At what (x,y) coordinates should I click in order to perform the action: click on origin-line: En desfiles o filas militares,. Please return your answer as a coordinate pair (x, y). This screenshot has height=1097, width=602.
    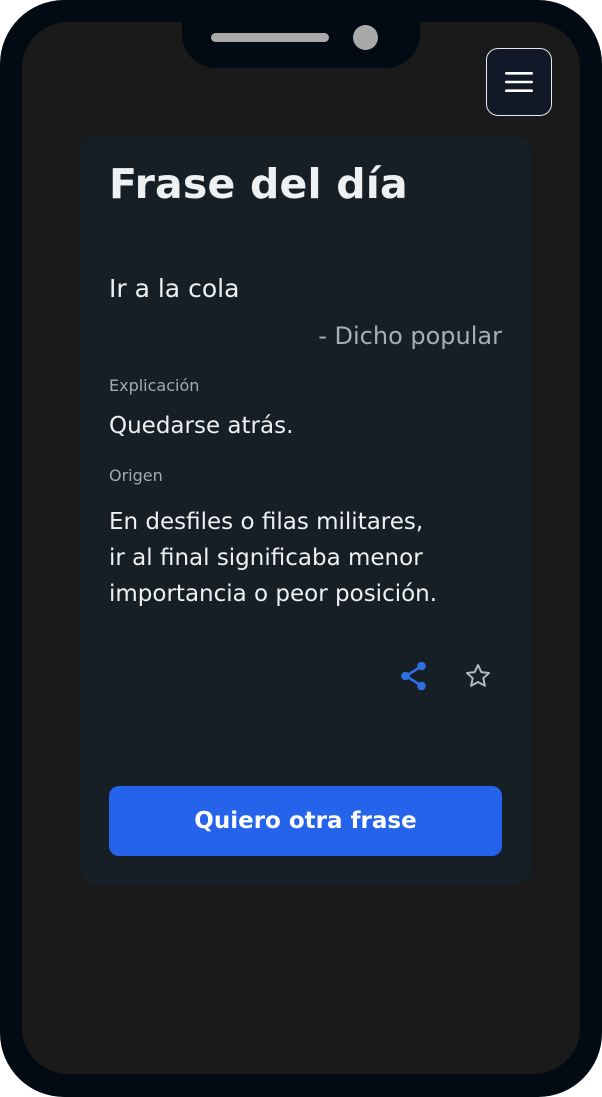
    Looking at the image, I should click on (266, 522).